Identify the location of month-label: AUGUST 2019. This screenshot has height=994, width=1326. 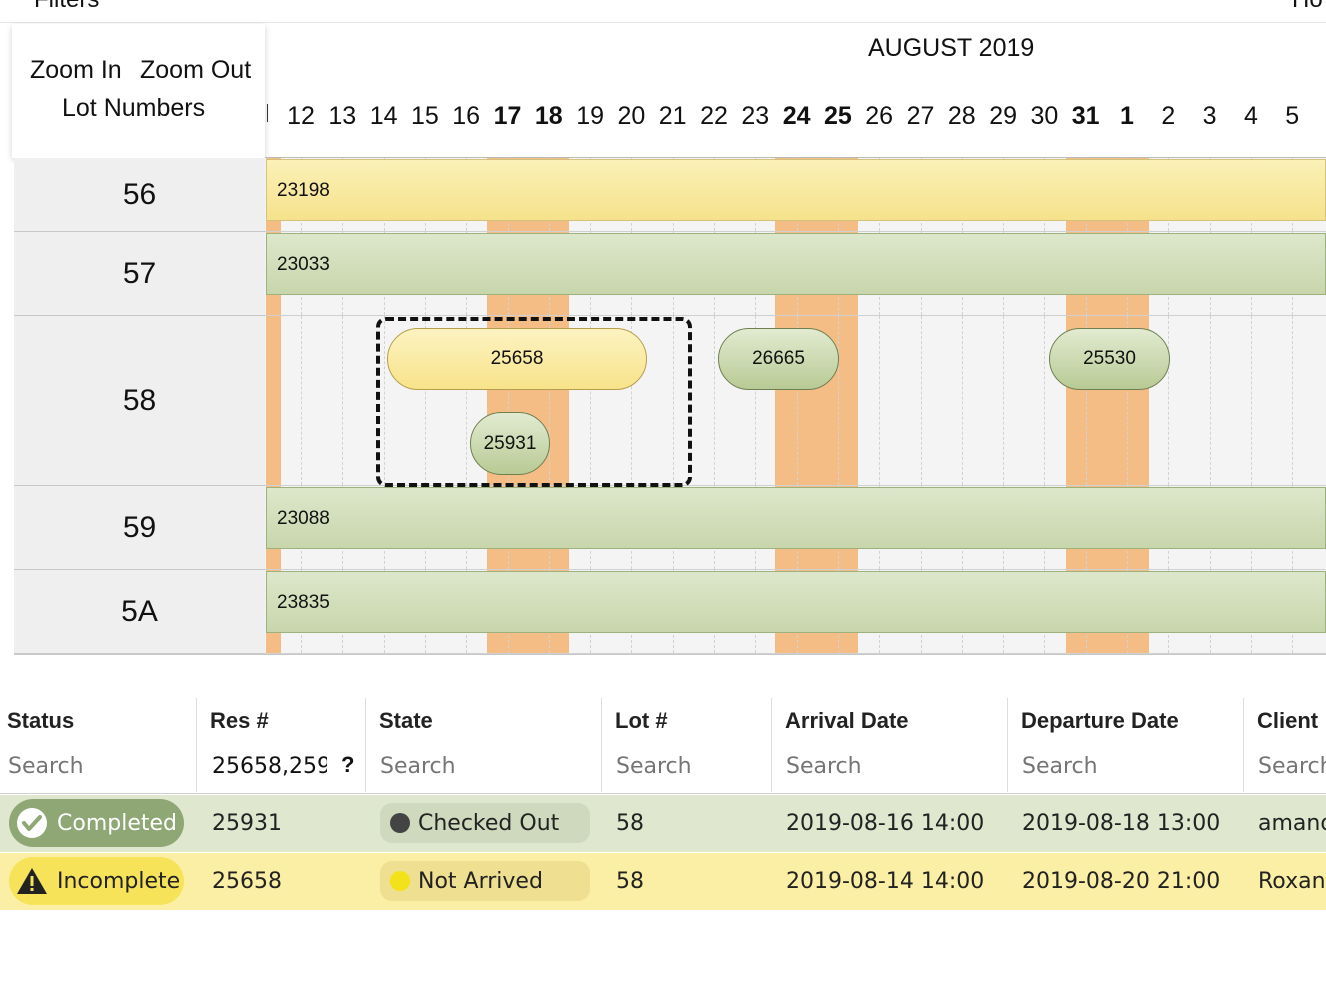
(951, 48).